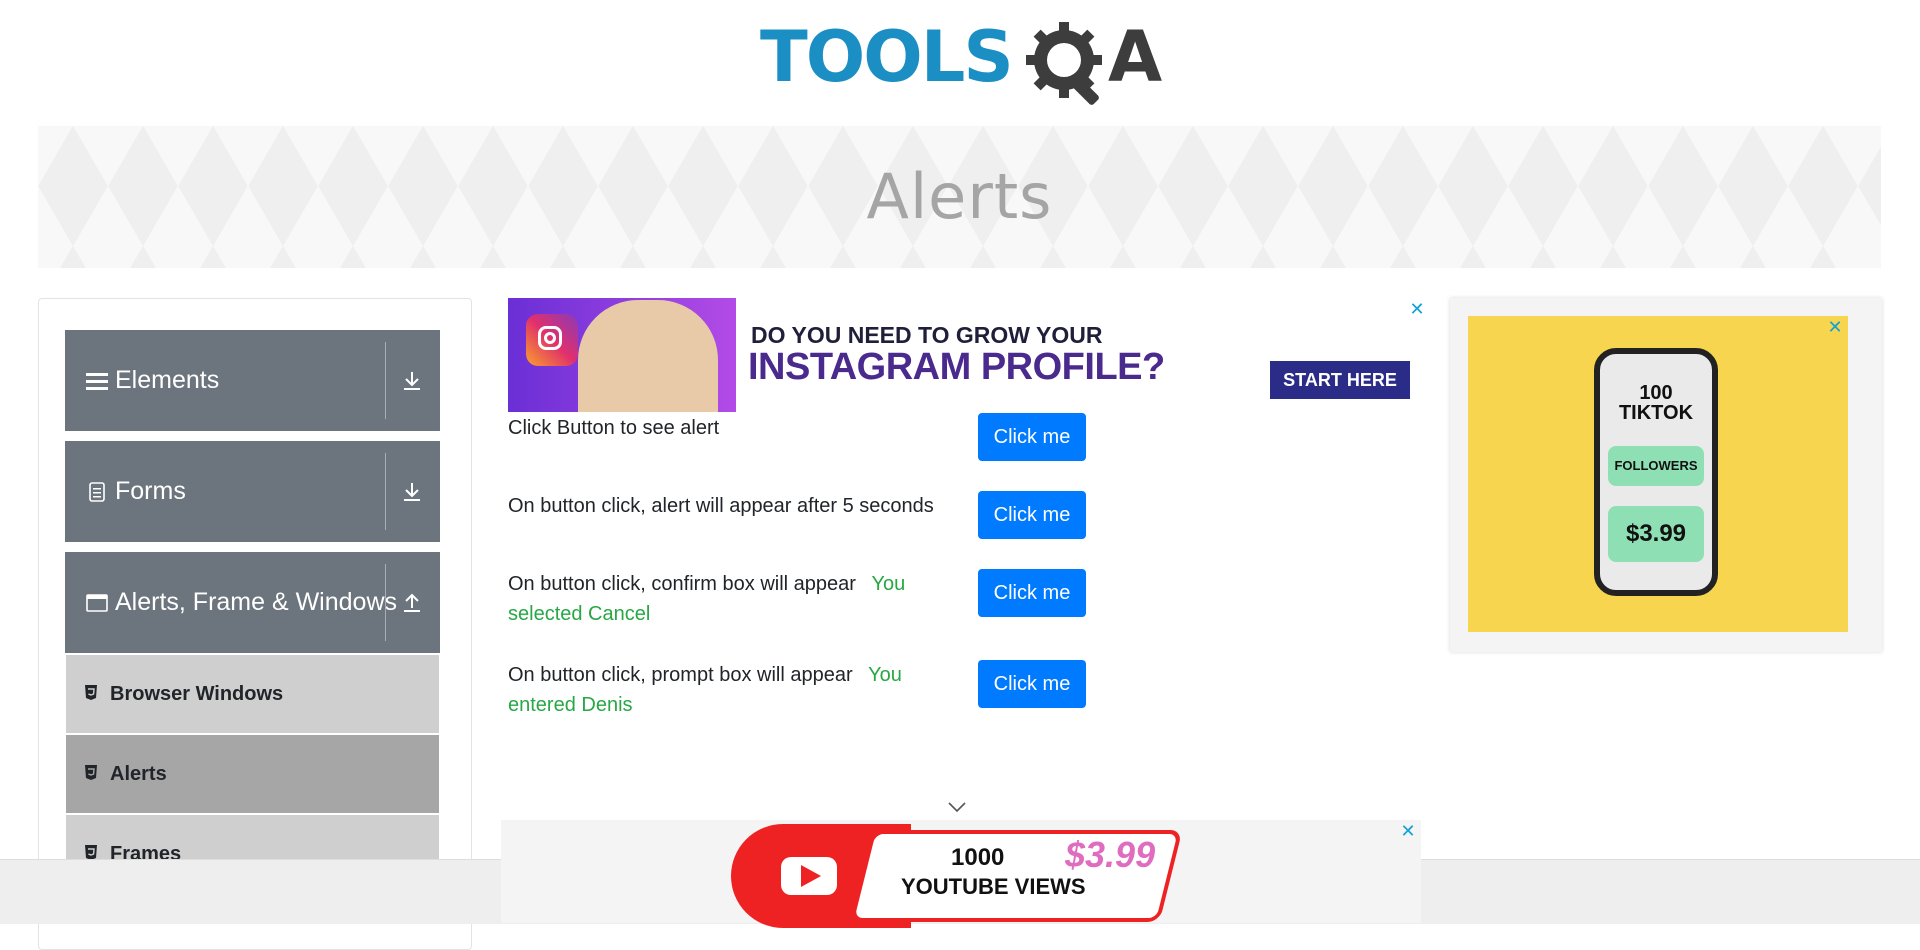 The width and height of the screenshot is (1920, 950). I want to click on youtube-price: $3.99, so click(1110, 854).